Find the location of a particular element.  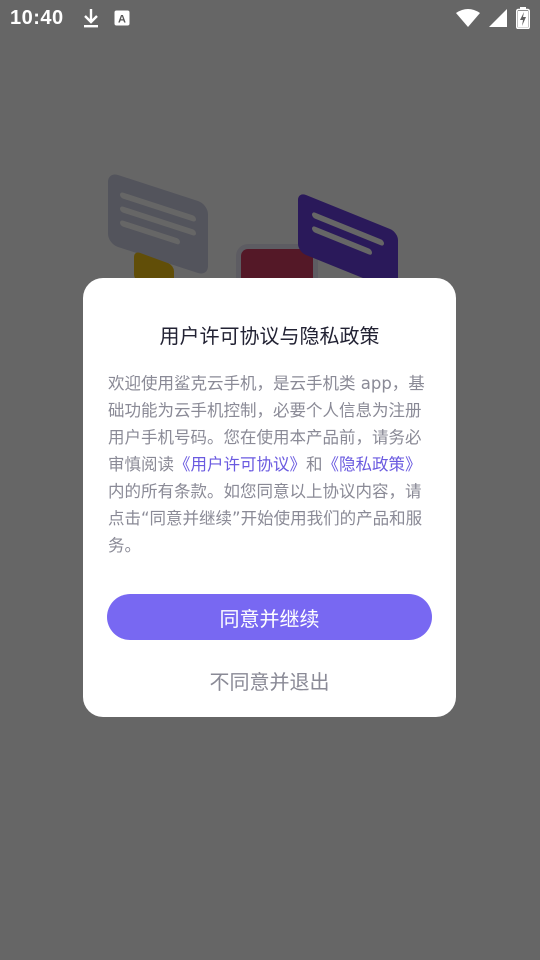

svg-text: A is located at coordinates (122, 20).